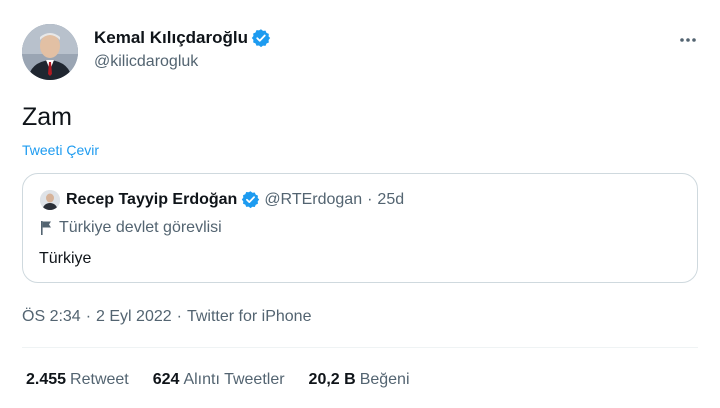 This screenshot has height=408, width=720. I want to click on tweet-meta: ÖS 2:34 · 2 Eyl 2022 · Twitter for iPhone, so click(166, 317).